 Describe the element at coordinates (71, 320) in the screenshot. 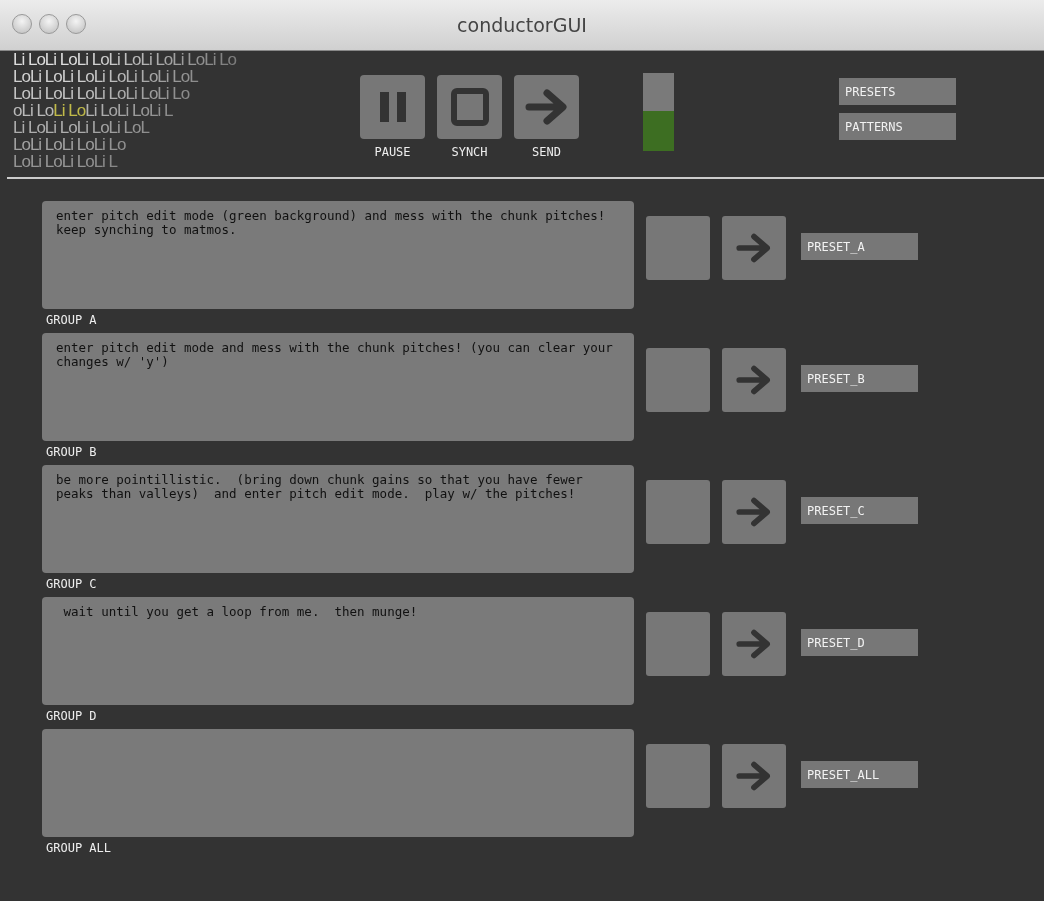

I see `group-label: GROUP A` at that location.